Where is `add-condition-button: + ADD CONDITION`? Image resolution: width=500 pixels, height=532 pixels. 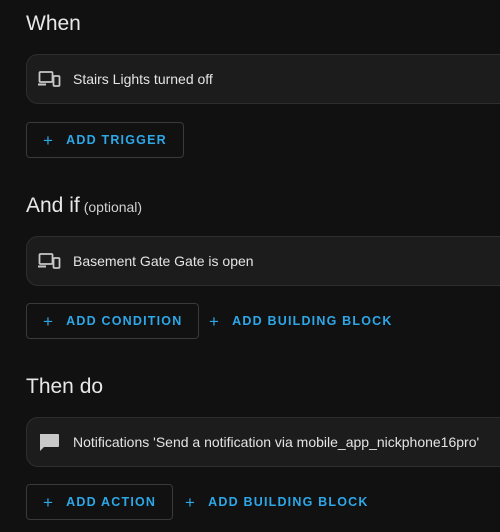 add-condition-button: + ADD CONDITION is located at coordinates (113, 321).